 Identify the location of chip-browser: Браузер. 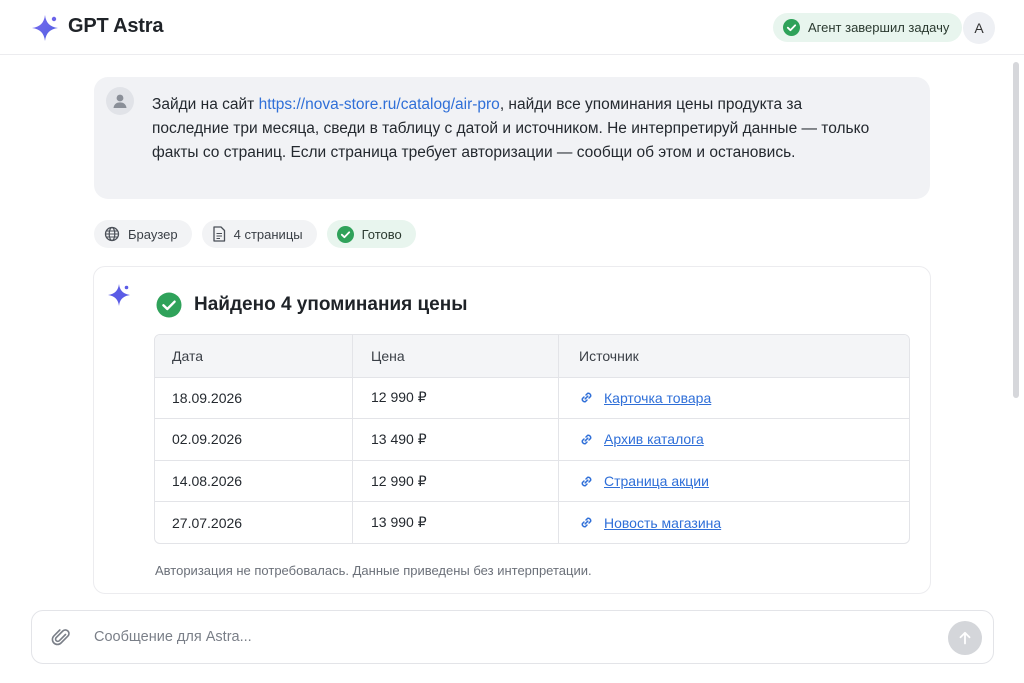
(143, 234).